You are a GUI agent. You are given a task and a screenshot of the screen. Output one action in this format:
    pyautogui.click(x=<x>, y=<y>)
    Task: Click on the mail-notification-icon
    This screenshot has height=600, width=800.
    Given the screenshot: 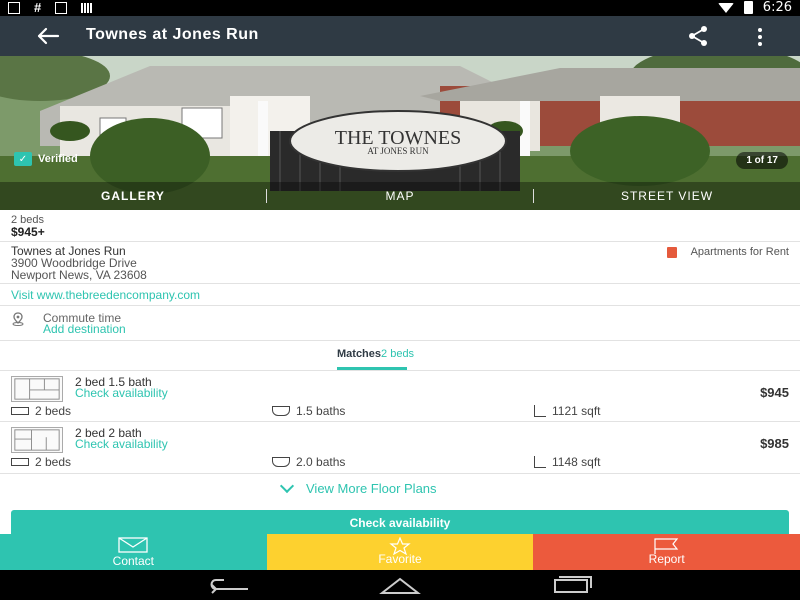 What is the action you would take?
    pyautogui.click(x=61, y=8)
    